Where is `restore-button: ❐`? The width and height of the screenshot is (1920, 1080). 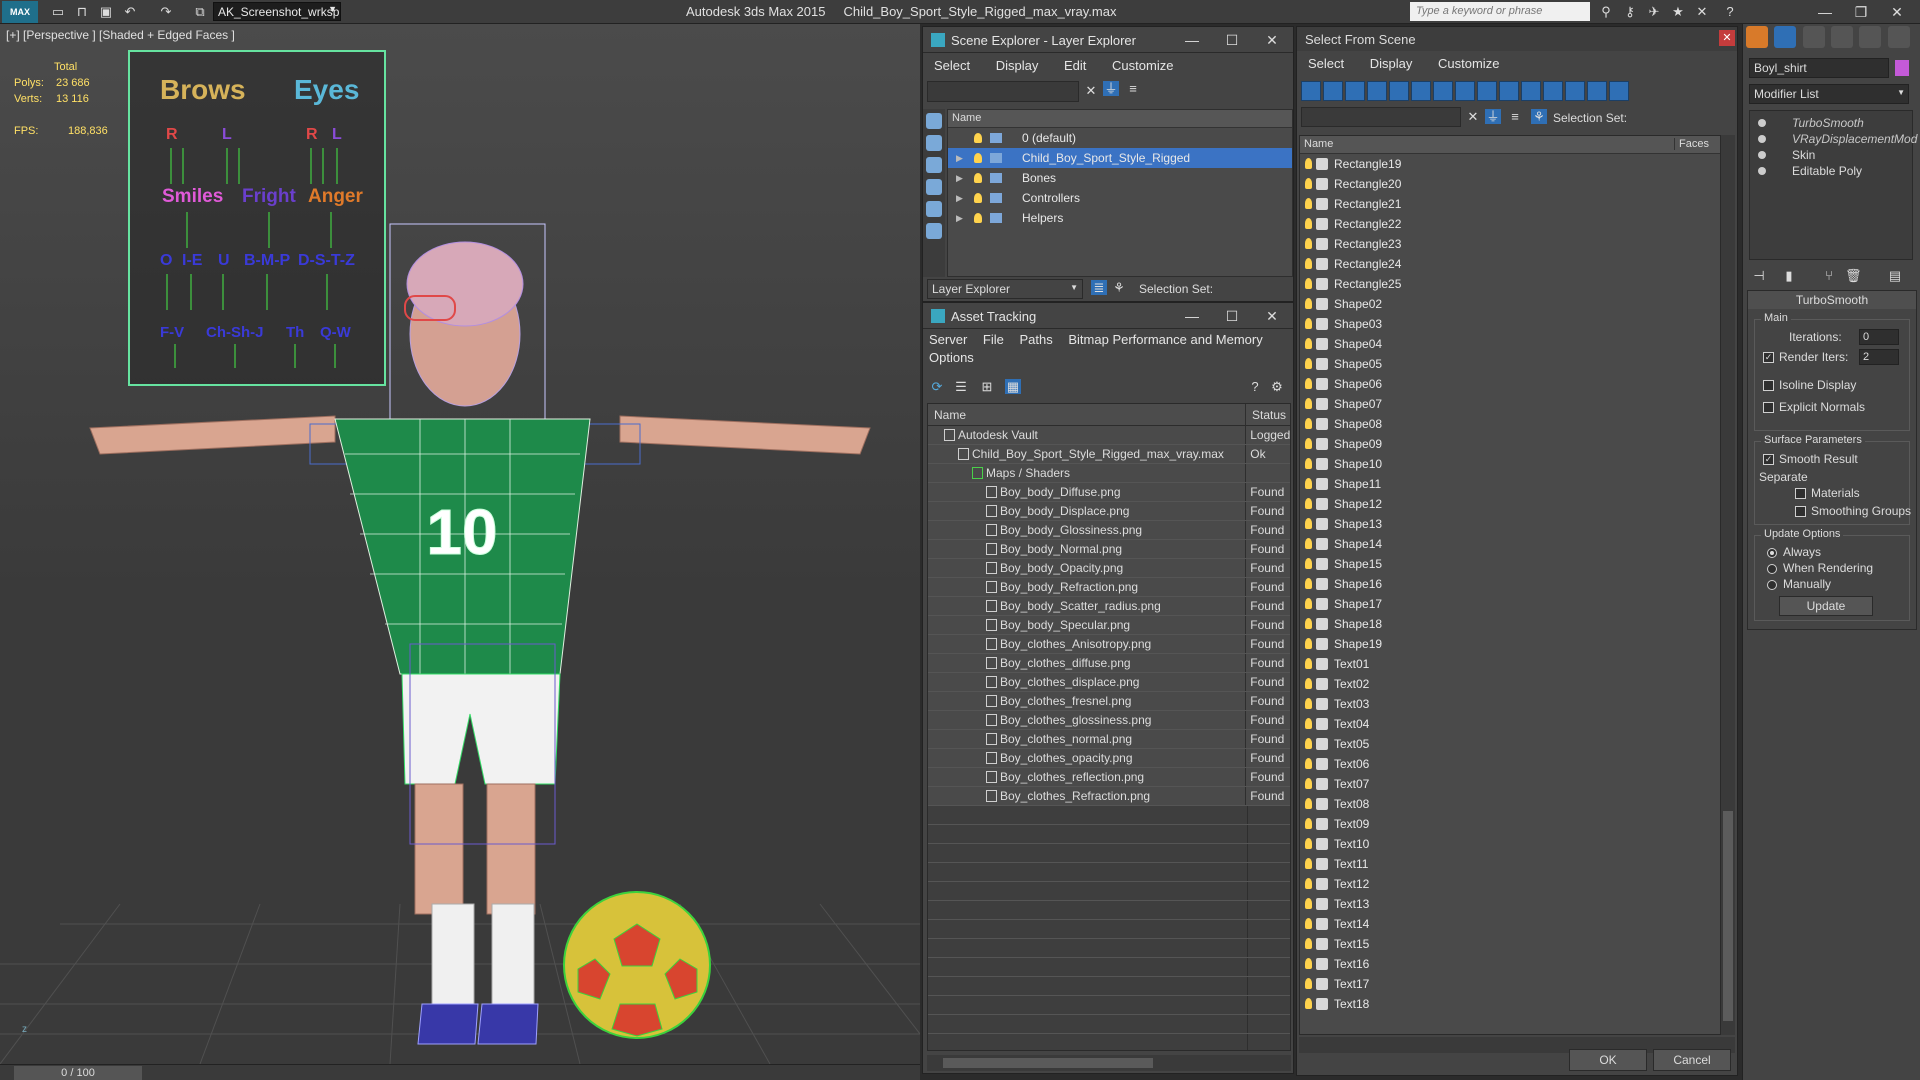 restore-button: ❐ is located at coordinates (1861, 12).